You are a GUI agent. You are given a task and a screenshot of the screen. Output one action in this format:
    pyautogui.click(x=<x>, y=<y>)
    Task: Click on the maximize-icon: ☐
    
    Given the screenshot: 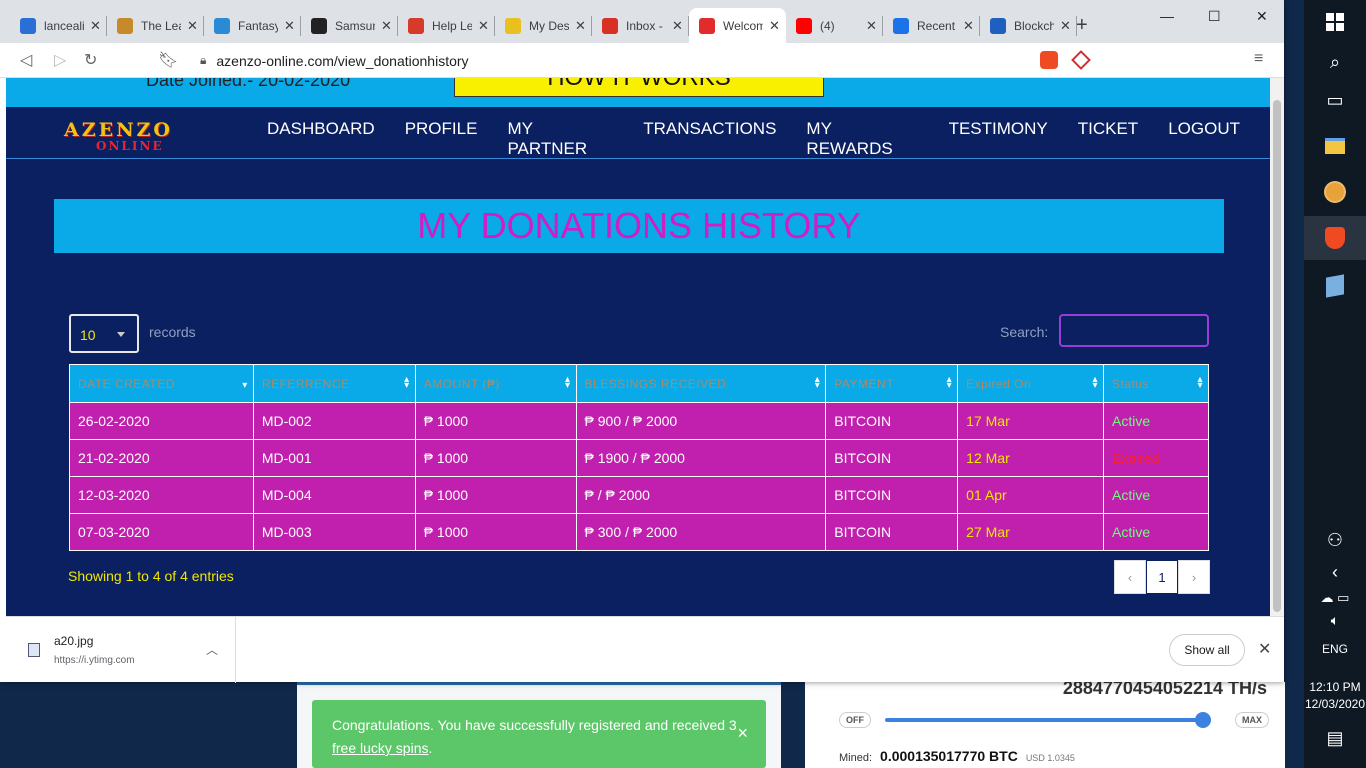 What is the action you would take?
    pyautogui.click(x=1214, y=16)
    